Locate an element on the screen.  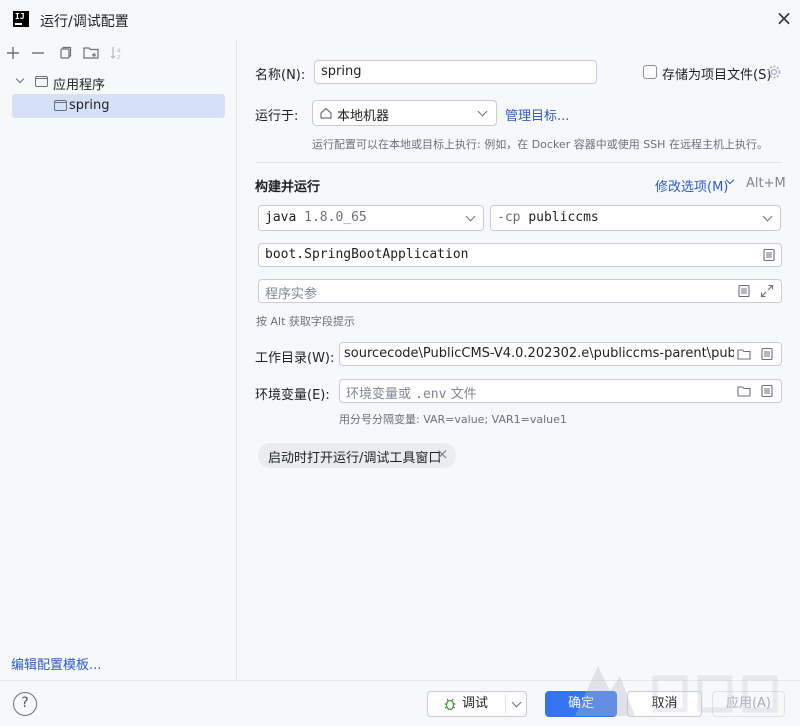
svg-text: a is located at coordinates (119, 50).